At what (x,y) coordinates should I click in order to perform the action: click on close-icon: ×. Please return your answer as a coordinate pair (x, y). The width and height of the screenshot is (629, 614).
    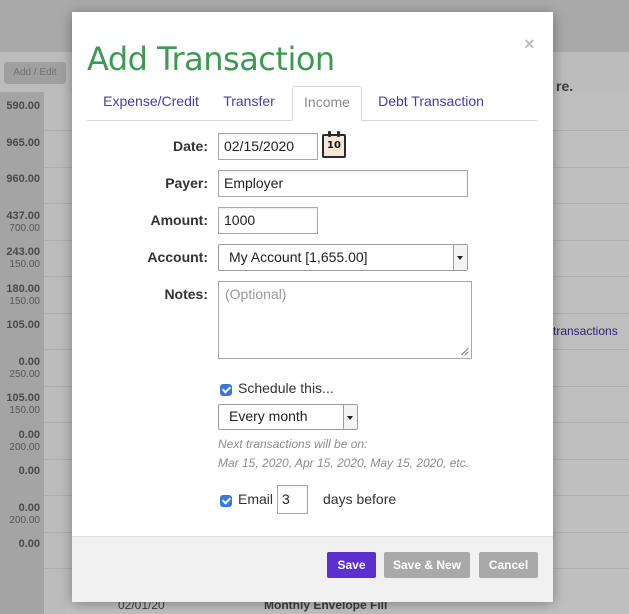
    Looking at the image, I should click on (529, 44).